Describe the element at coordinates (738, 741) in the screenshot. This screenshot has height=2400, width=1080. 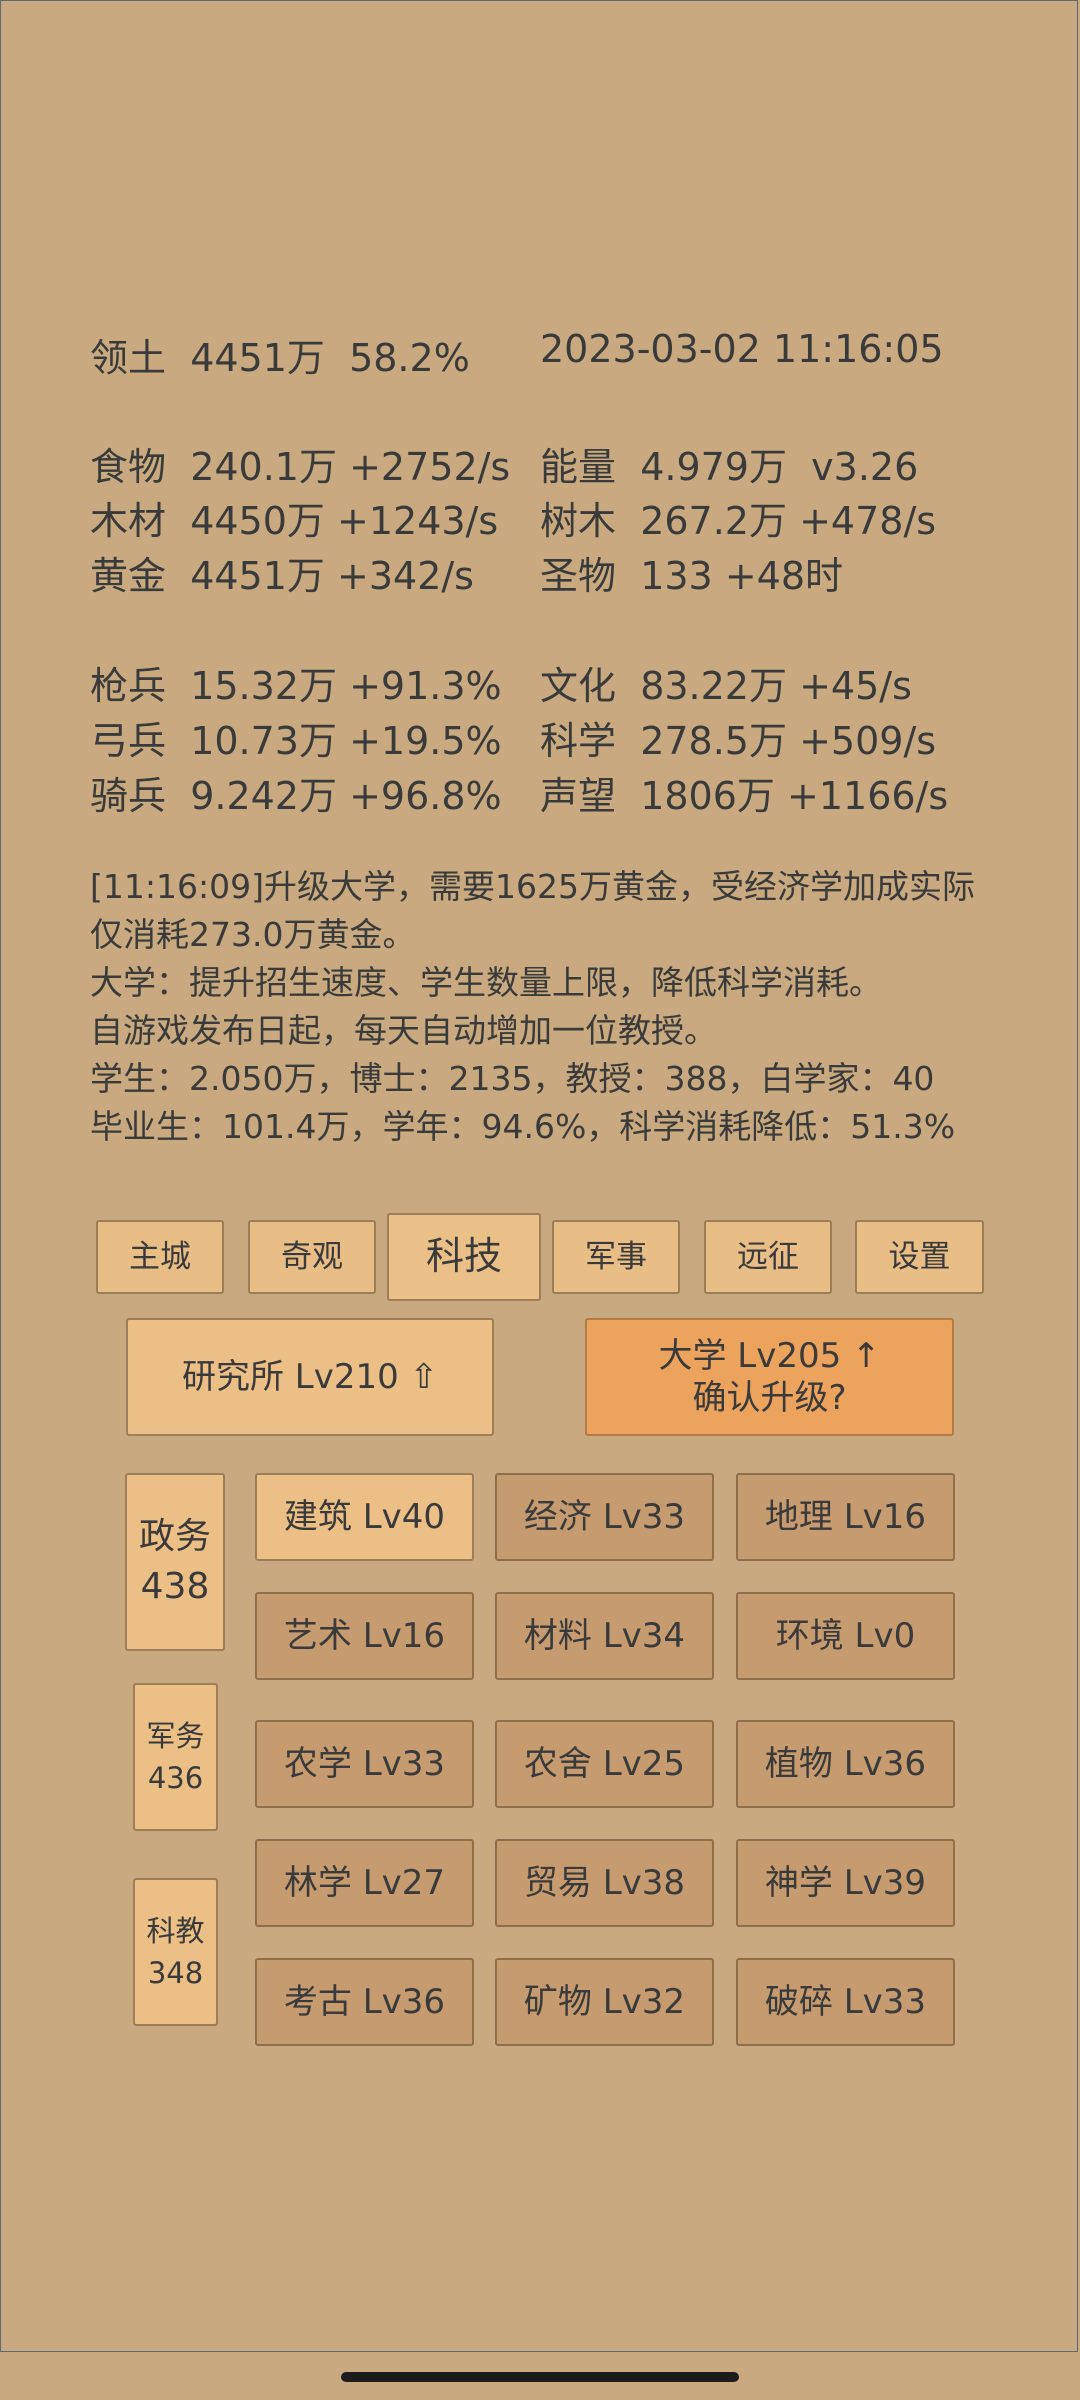
I see `resource-science: 科学 278.5万 +509/s` at that location.